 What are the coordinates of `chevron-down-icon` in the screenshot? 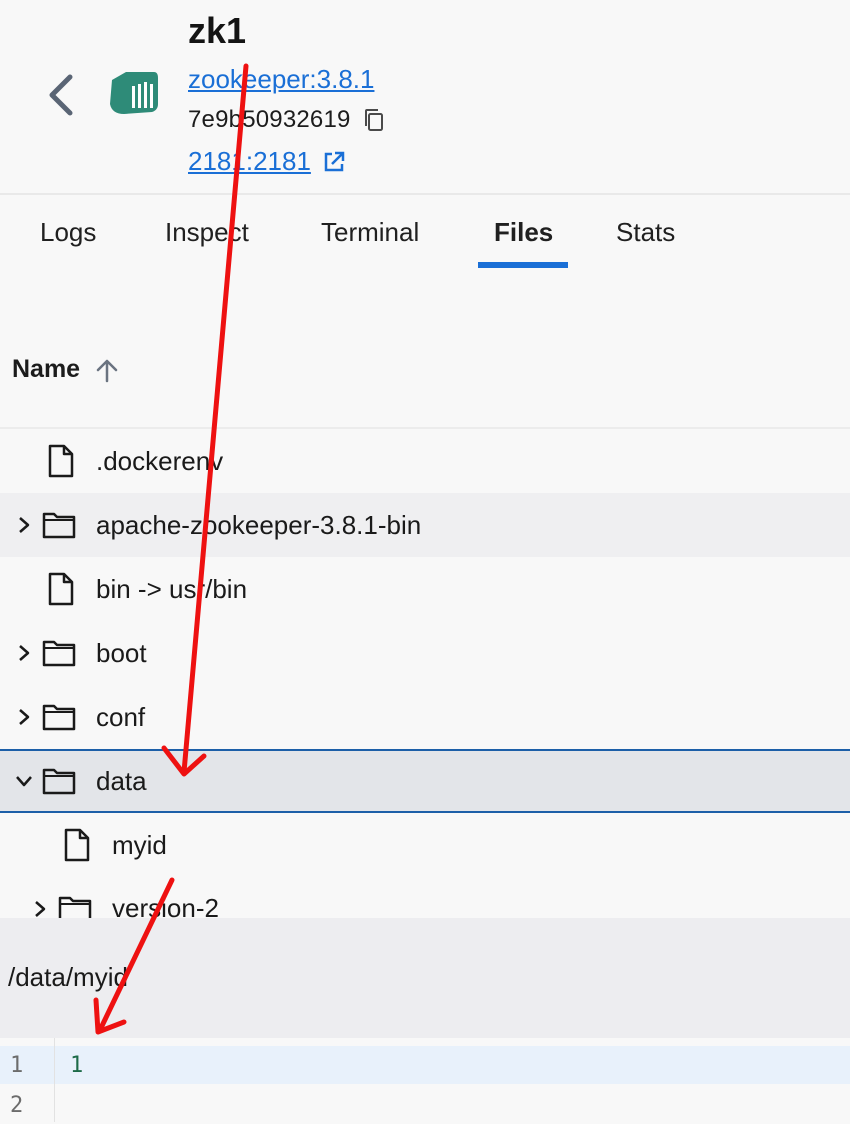 It's located at (24, 781).